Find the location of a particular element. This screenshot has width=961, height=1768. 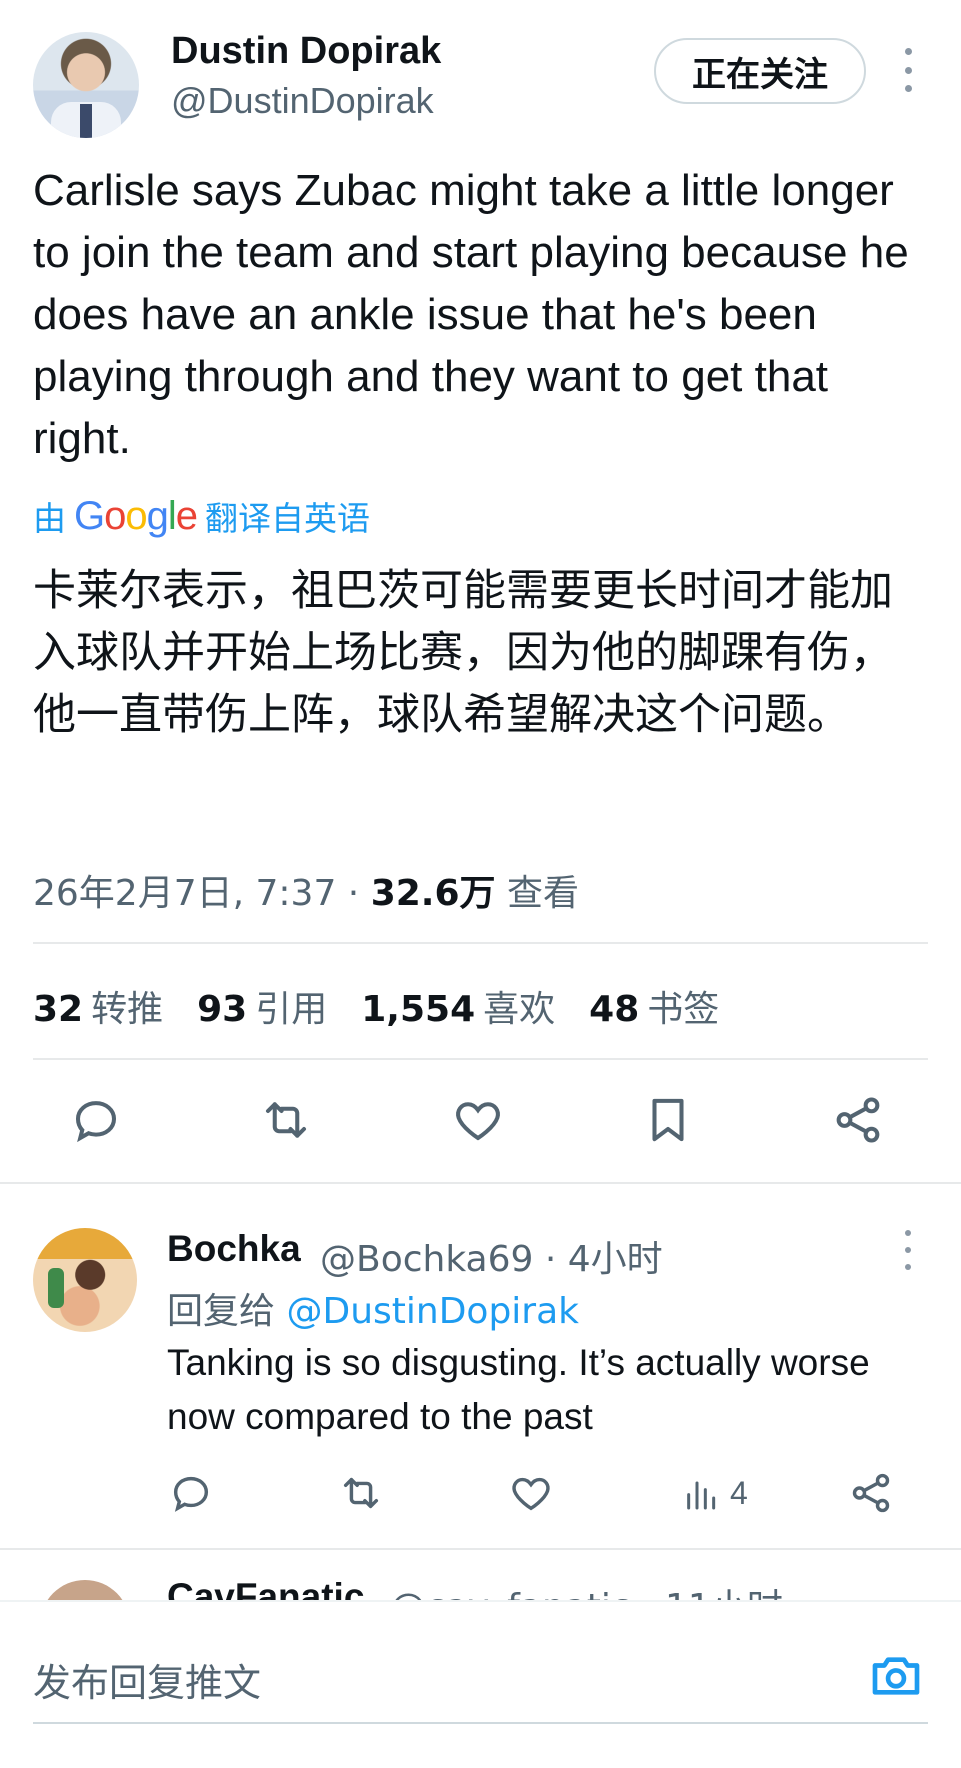

timestamp: 26年2月7日, 7:37 · is located at coordinates (202, 893).